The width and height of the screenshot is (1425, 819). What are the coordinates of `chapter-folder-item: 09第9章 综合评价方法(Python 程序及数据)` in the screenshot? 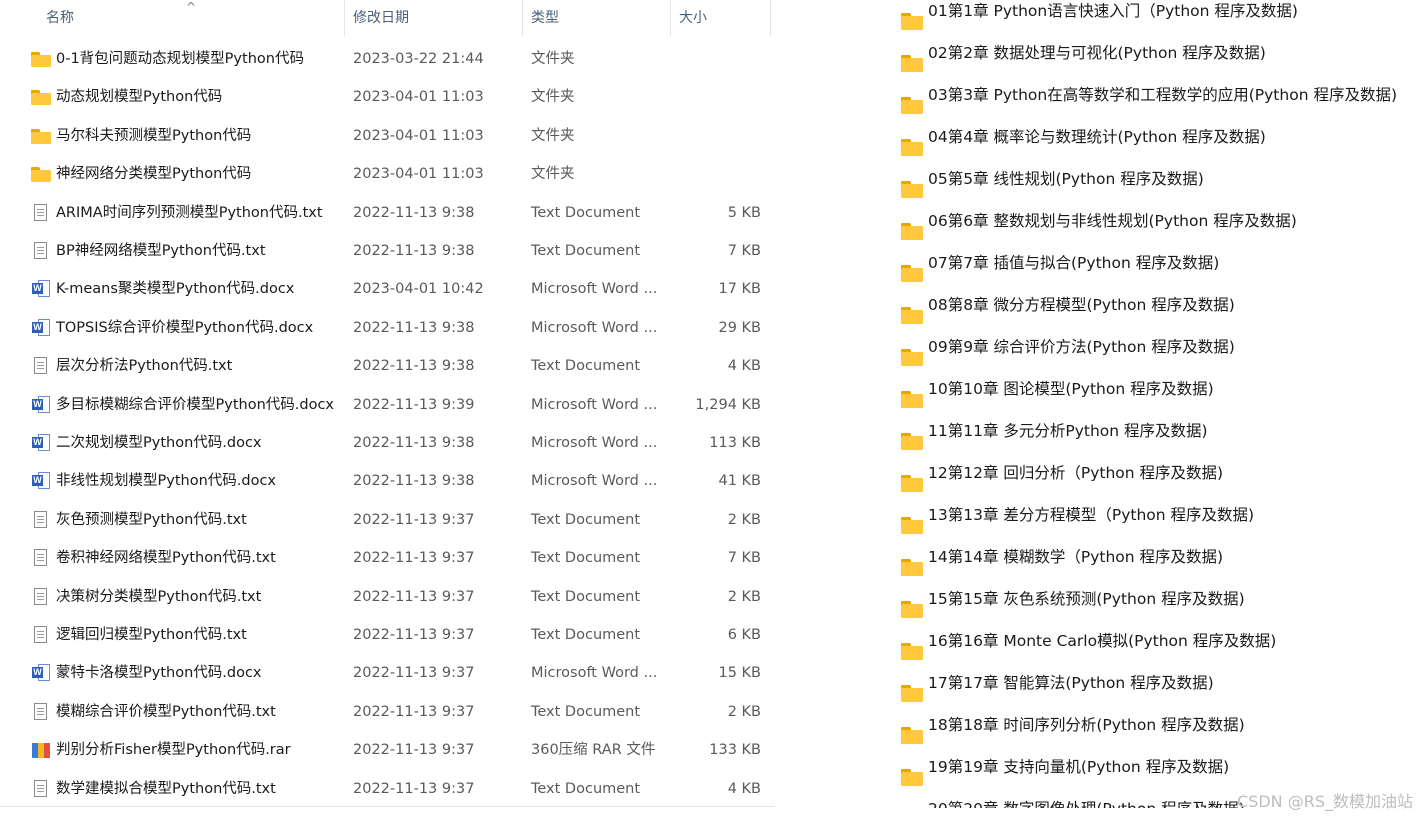 It's located at (1150, 358).